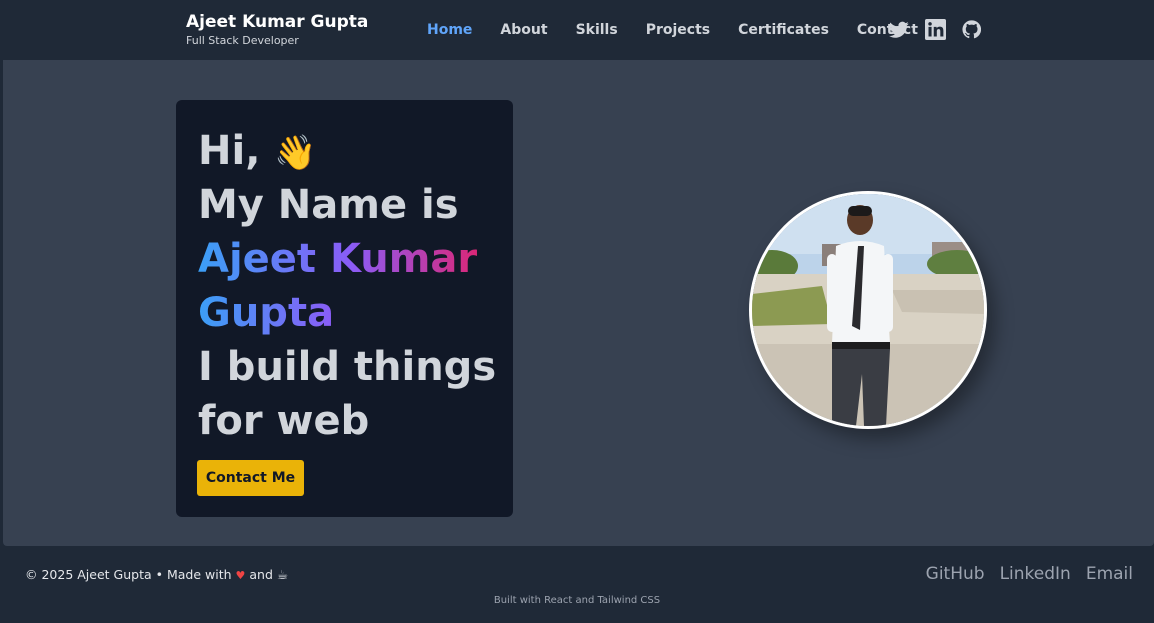  Describe the element at coordinates (955, 574) in the screenshot. I see `footer-github-link: GitHub` at that location.